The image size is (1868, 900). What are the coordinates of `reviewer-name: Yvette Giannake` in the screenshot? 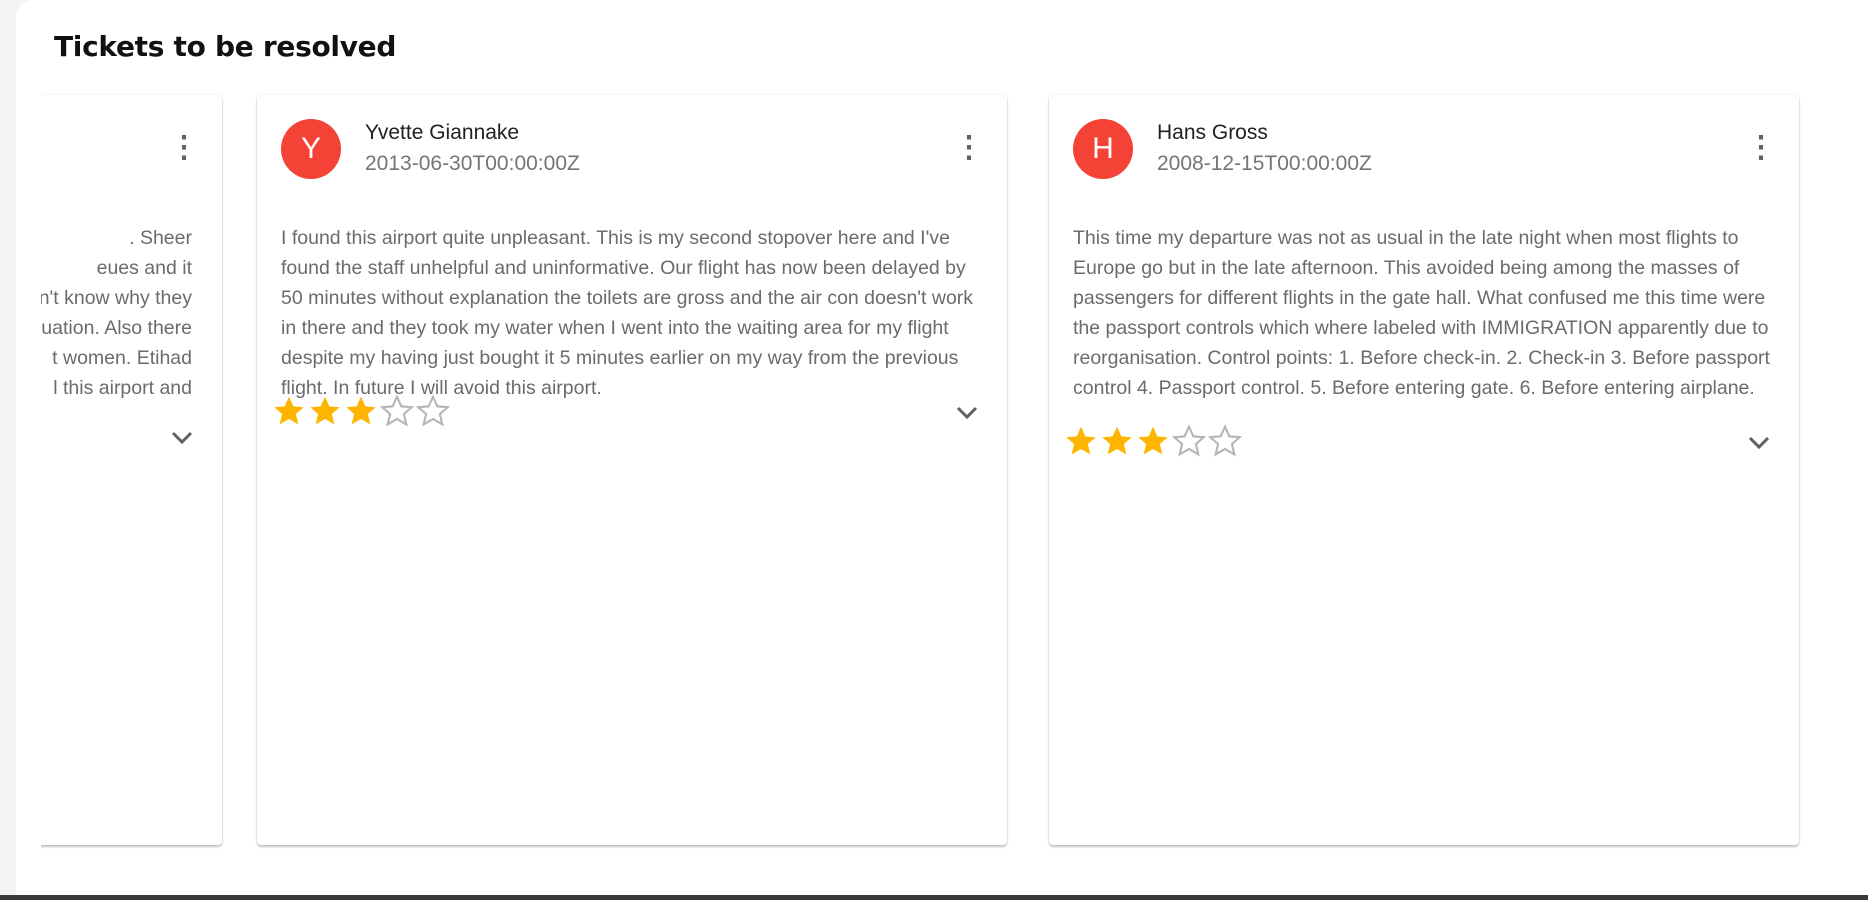 It's located at (442, 132).